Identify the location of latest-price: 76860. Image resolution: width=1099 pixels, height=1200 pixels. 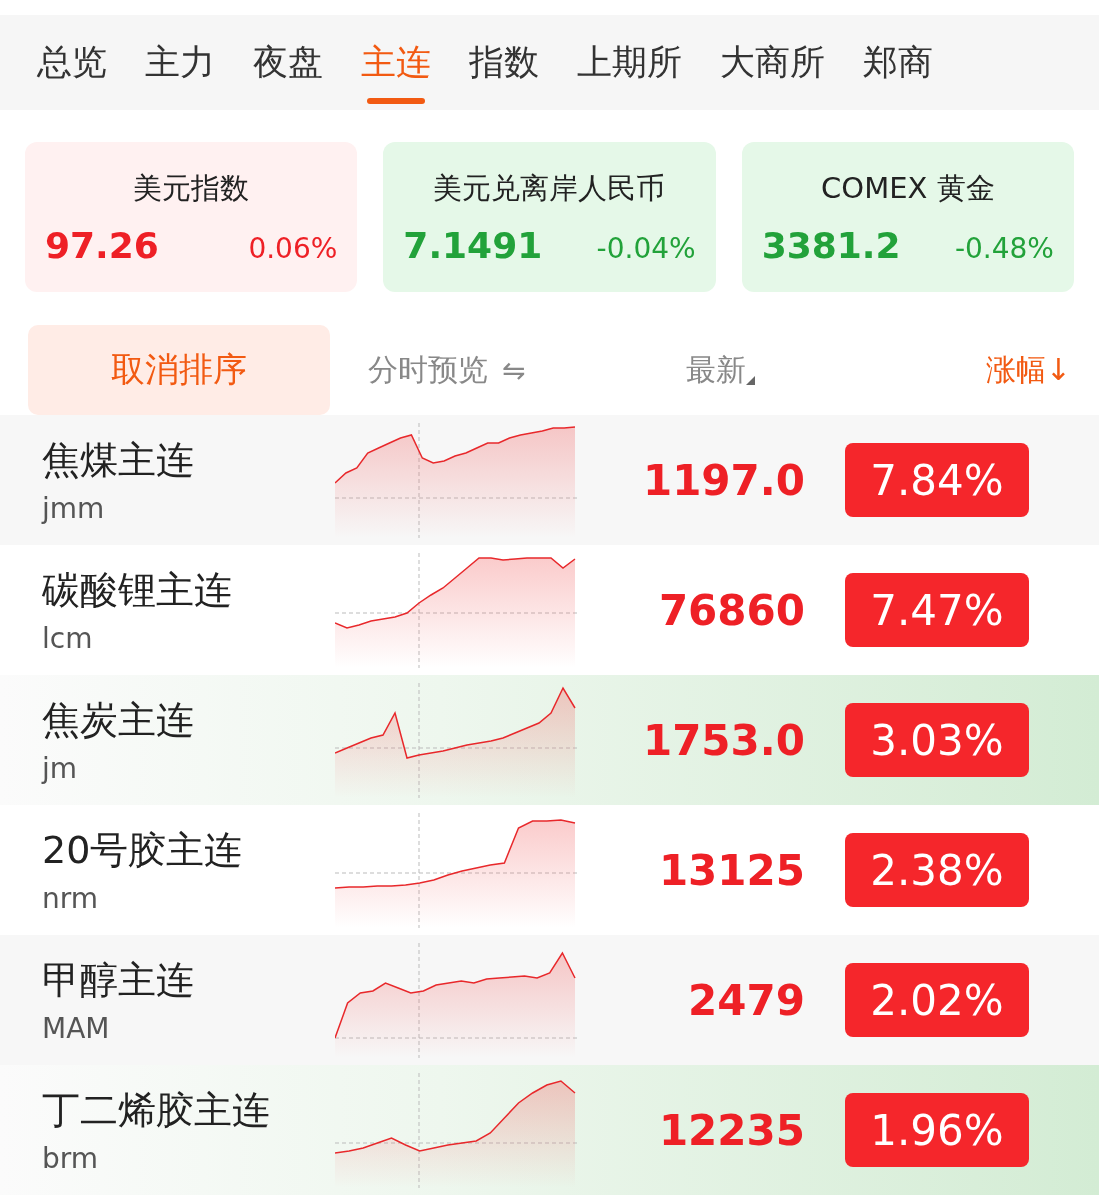
(731, 610).